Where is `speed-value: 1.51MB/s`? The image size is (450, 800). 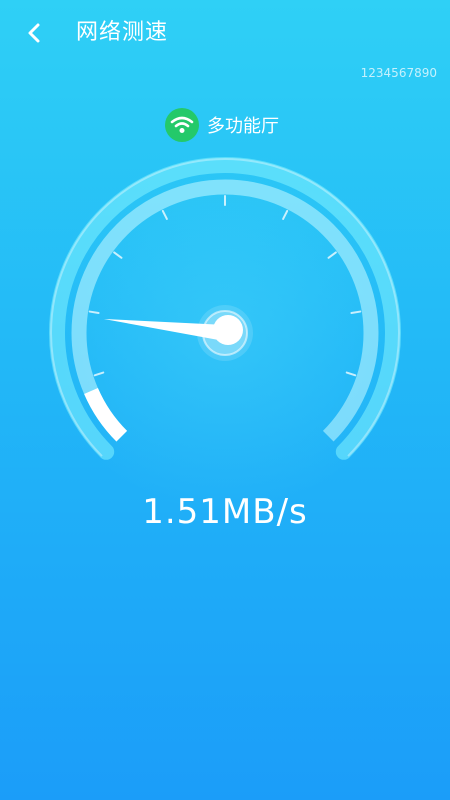 speed-value: 1.51MB/s is located at coordinates (225, 512).